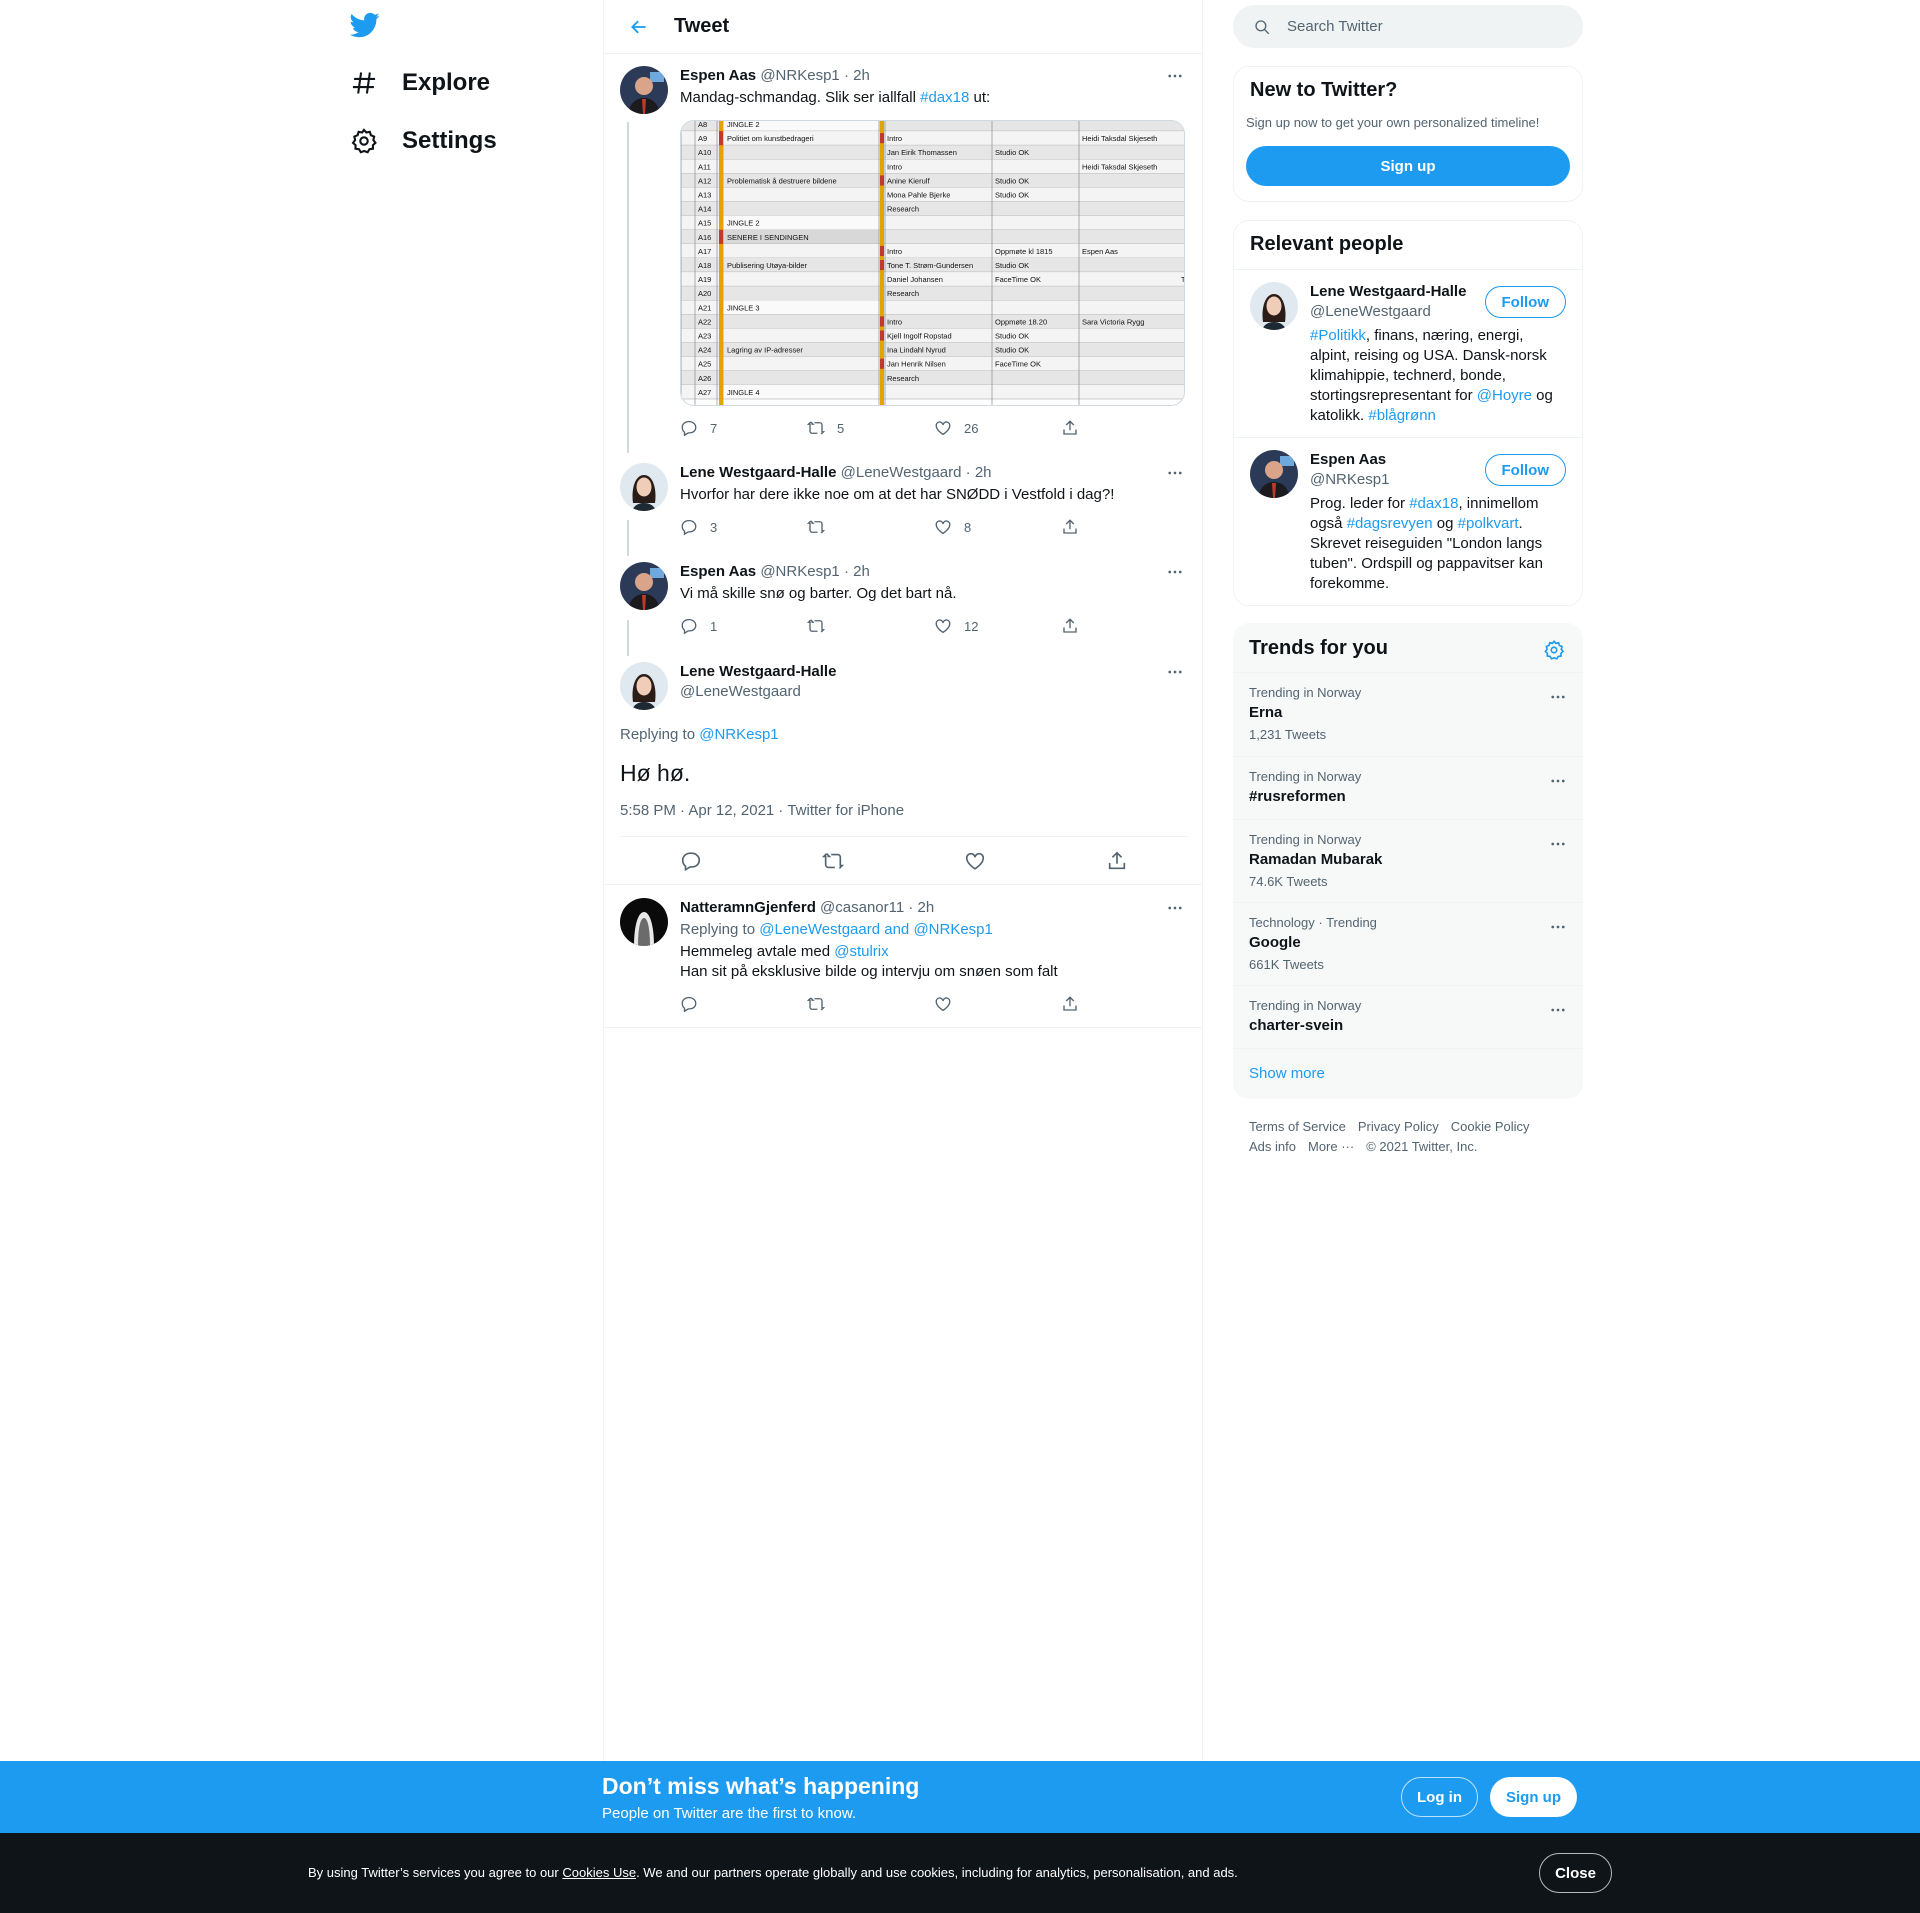 This screenshot has height=1913, width=1920. I want to click on bio-link: #polkvart, so click(1488, 523).